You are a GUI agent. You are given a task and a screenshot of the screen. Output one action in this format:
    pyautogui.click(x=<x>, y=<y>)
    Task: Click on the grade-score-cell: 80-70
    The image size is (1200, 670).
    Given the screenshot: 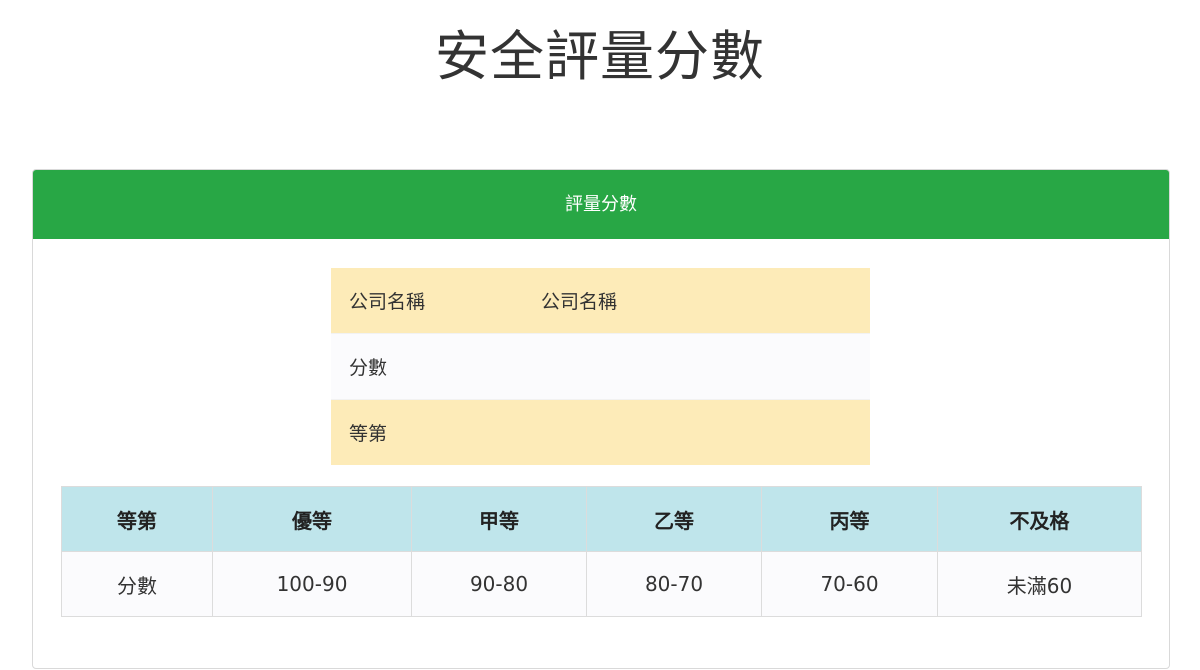 What is the action you would take?
    pyautogui.click(x=674, y=584)
    